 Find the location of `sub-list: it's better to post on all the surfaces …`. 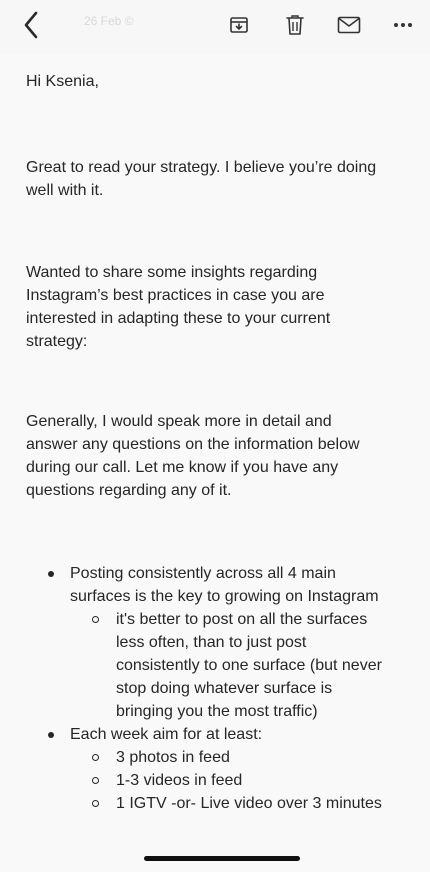

sub-list: it's better to post on all the surfaces … is located at coordinates (228, 665).